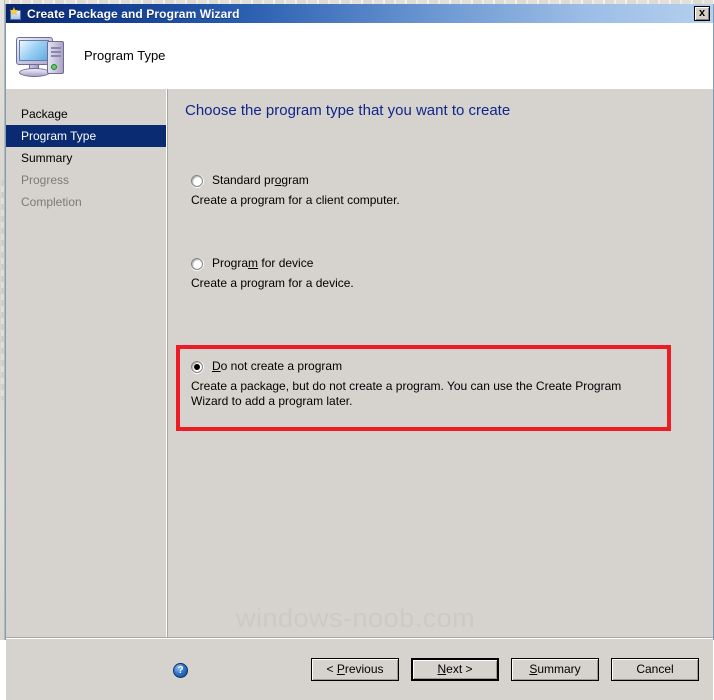 The height and width of the screenshot is (700, 714). Describe the element at coordinates (359, 56) in the screenshot. I see `wizard-header: Program Type` at that location.